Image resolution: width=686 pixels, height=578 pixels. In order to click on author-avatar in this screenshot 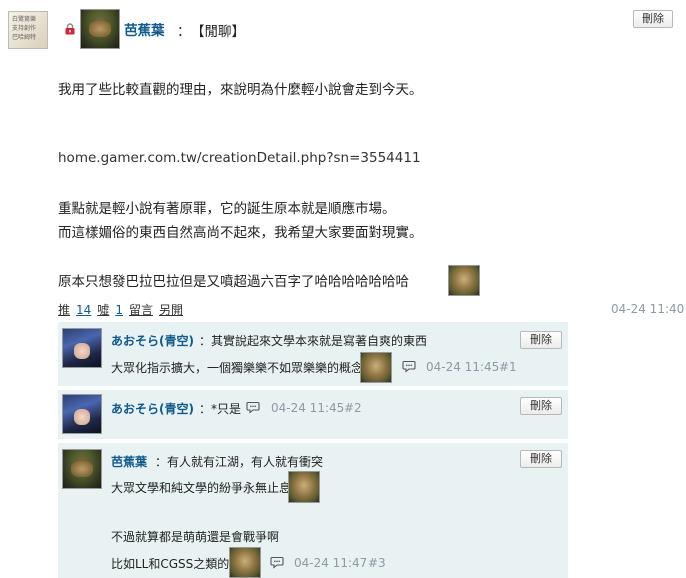, I will do `click(100, 29)`.